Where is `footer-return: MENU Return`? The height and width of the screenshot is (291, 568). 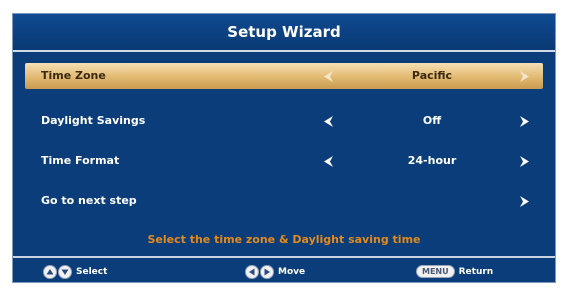 footer-return: MENU Return is located at coordinates (454, 271).